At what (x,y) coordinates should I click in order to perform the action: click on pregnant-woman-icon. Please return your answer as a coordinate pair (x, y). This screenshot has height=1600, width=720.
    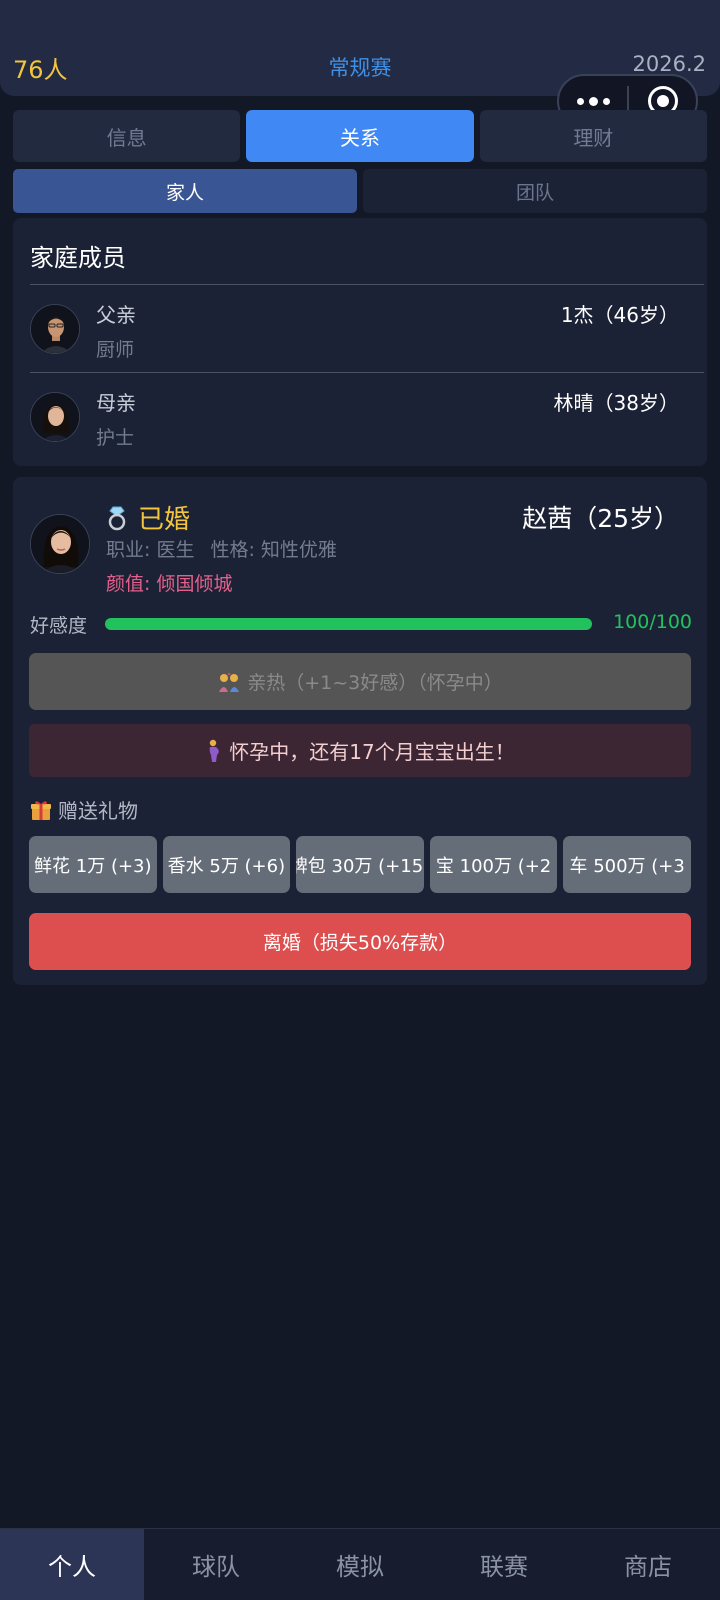
    Looking at the image, I should click on (214, 750).